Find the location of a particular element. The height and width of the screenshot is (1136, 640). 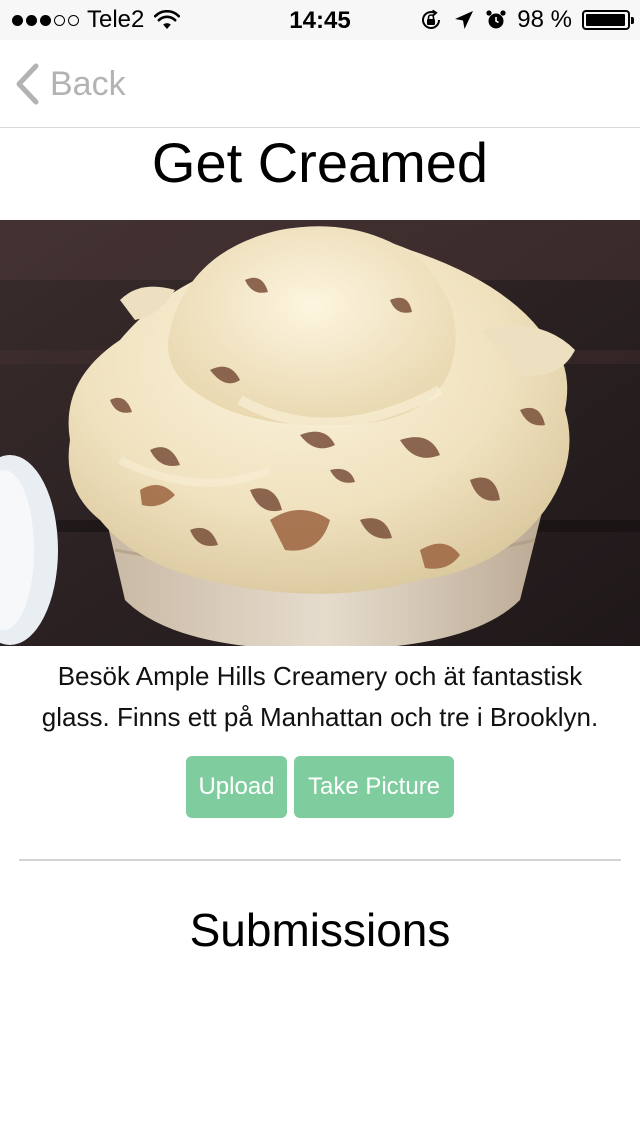

upload-button: Upload is located at coordinates (236, 787).